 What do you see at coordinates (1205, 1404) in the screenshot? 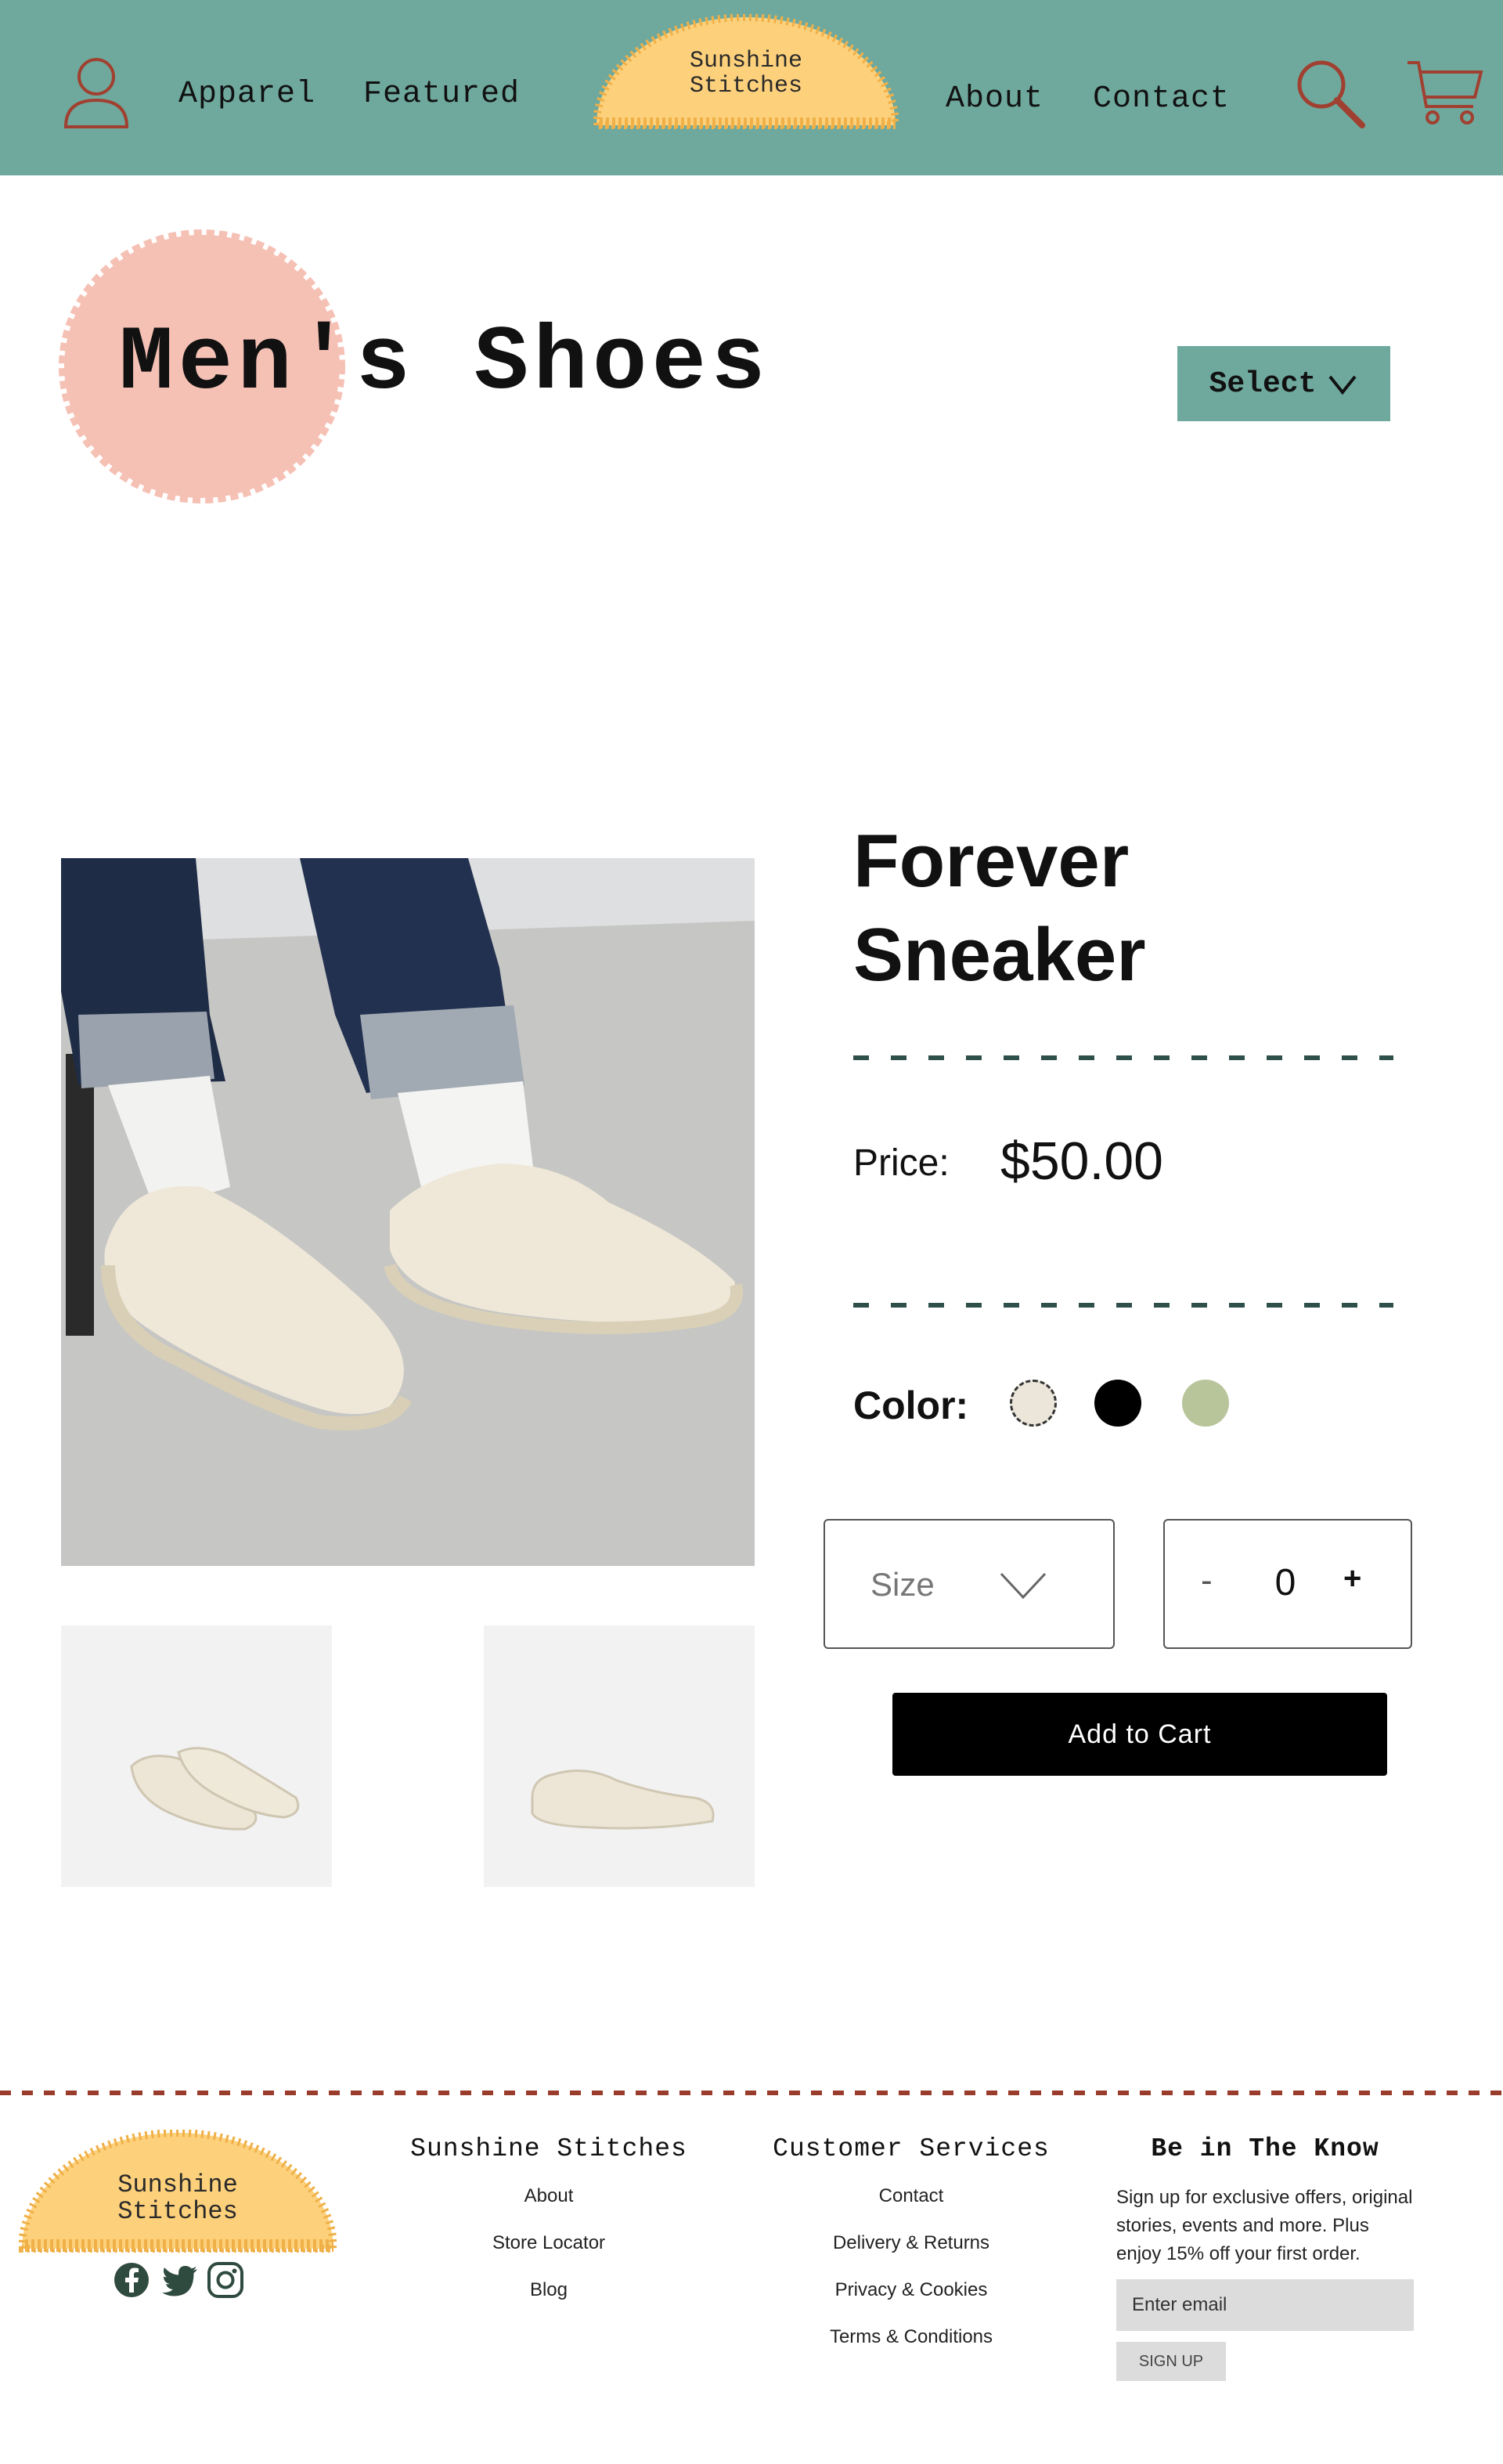
I see `color-swatch-sage` at bounding box center [1205, 1404].